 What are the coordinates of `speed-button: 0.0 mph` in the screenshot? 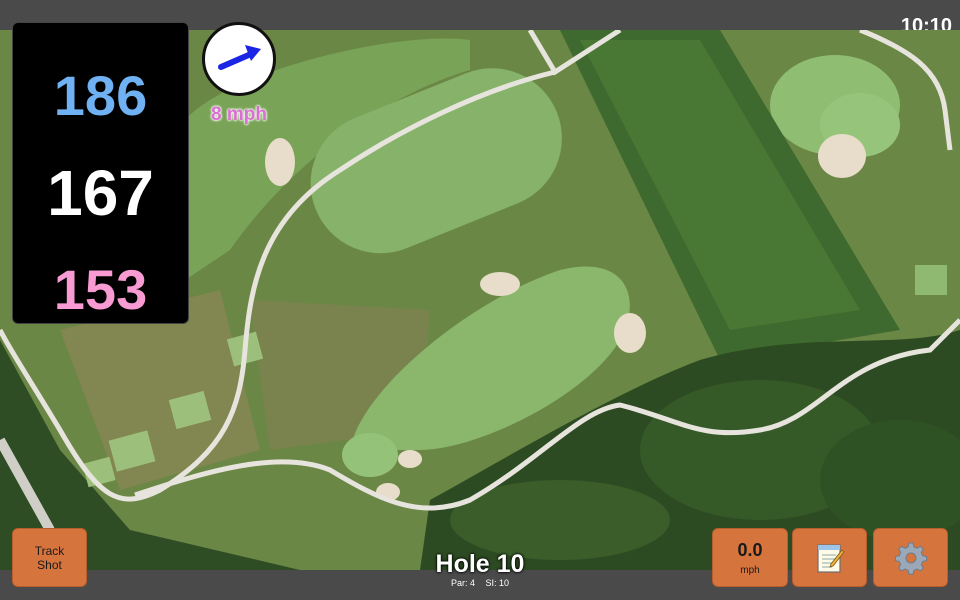 It's located at (750, 557).